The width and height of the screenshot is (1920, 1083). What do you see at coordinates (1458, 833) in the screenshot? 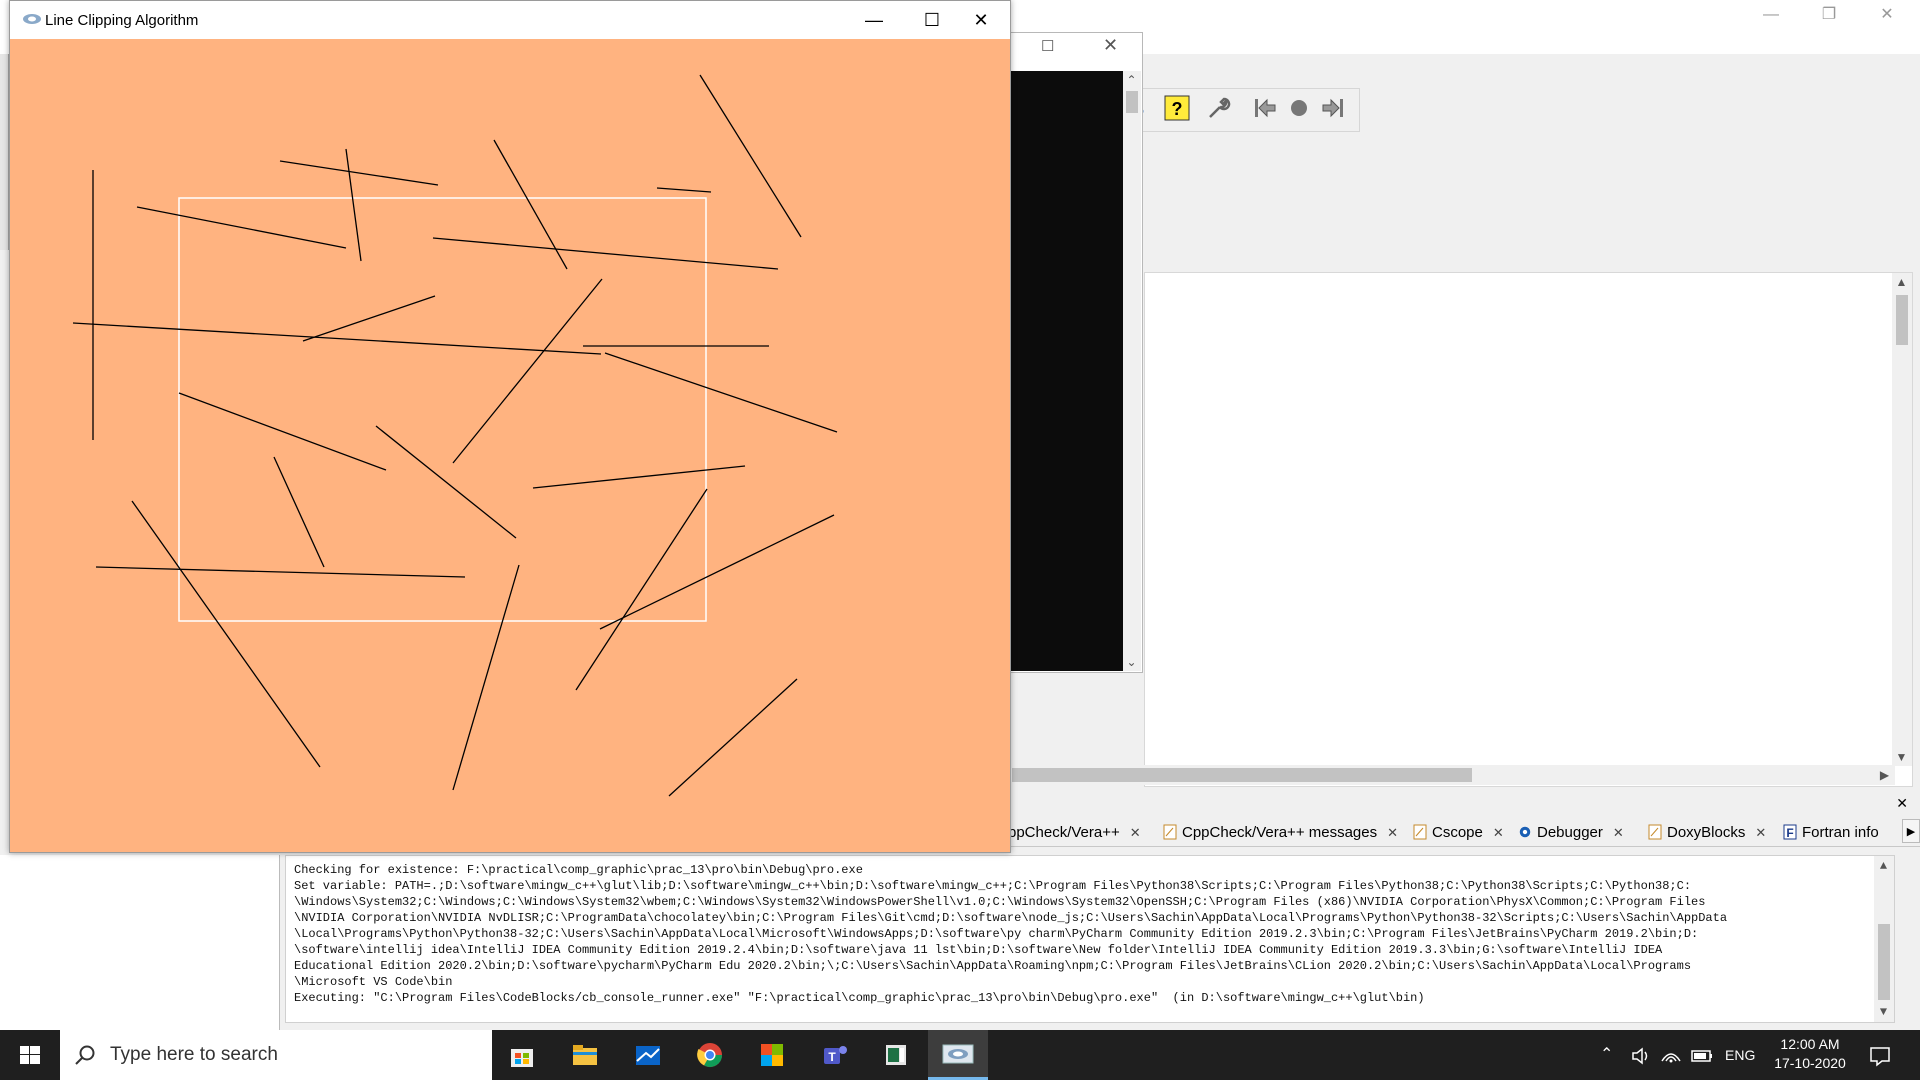
I see `tab-cscope: Cscope ✕` at bounding box center [1458, 833].